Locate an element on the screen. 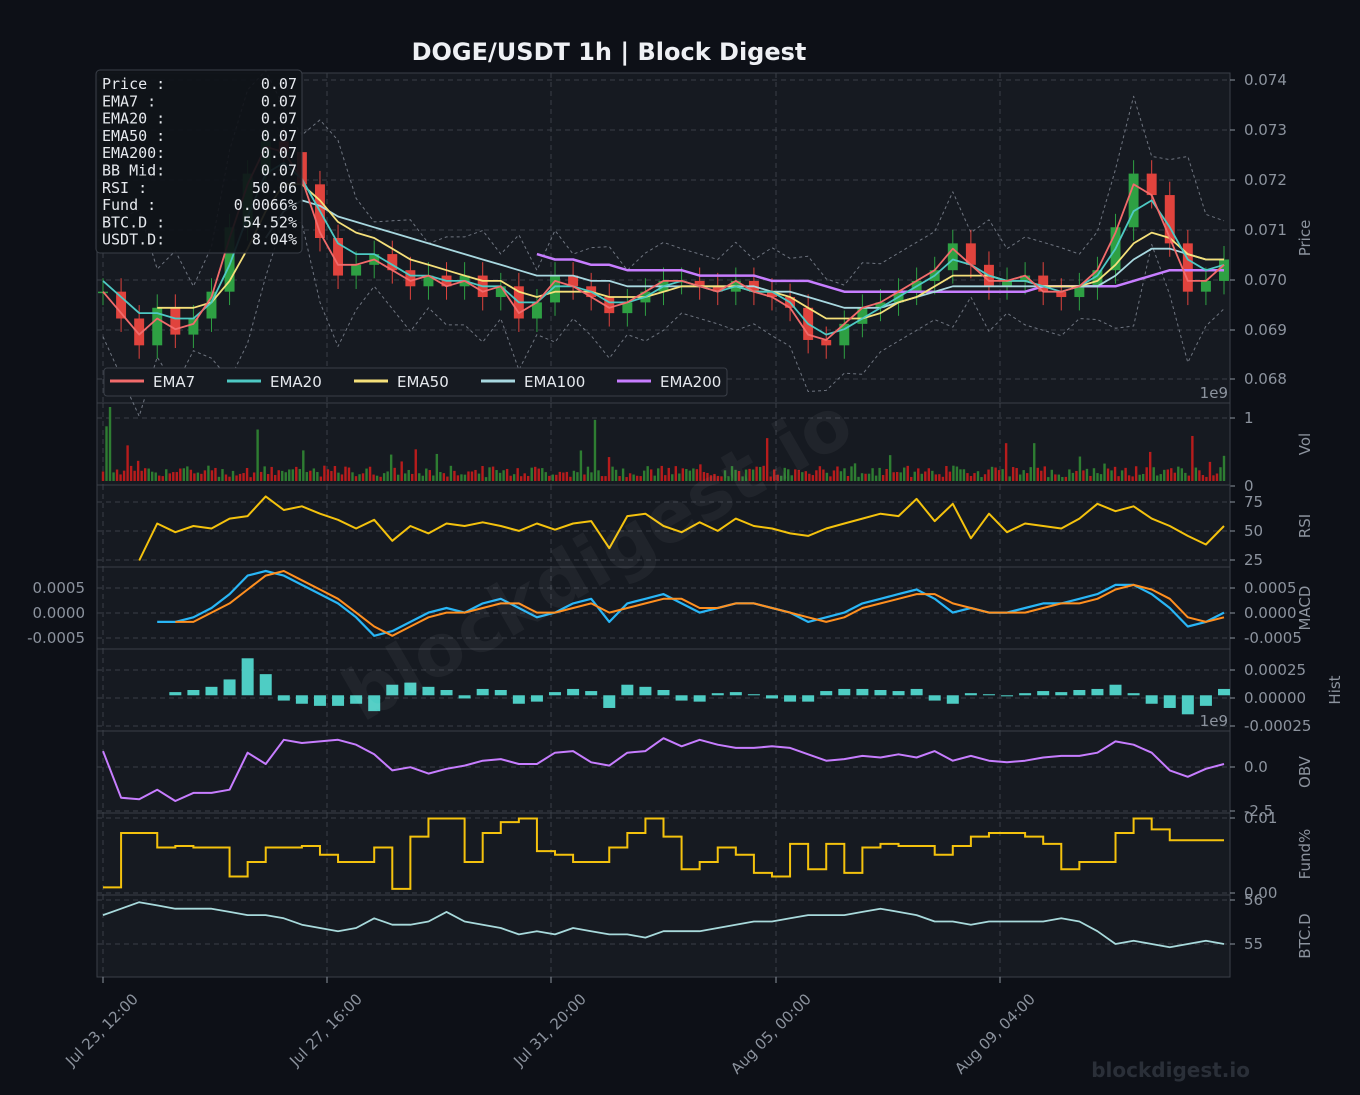 This screenshot has width=1360, height=1095. tick-label-fund-1: 0.01 is located at coordinates (1260, 818).